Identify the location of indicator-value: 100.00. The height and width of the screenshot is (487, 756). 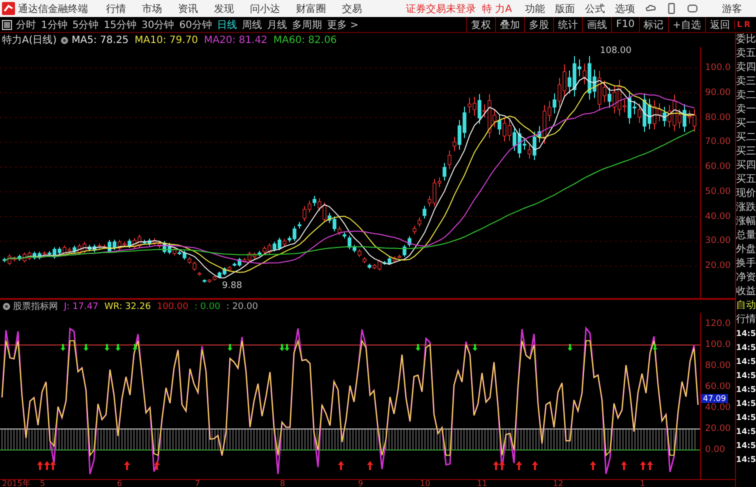
(172, 307).